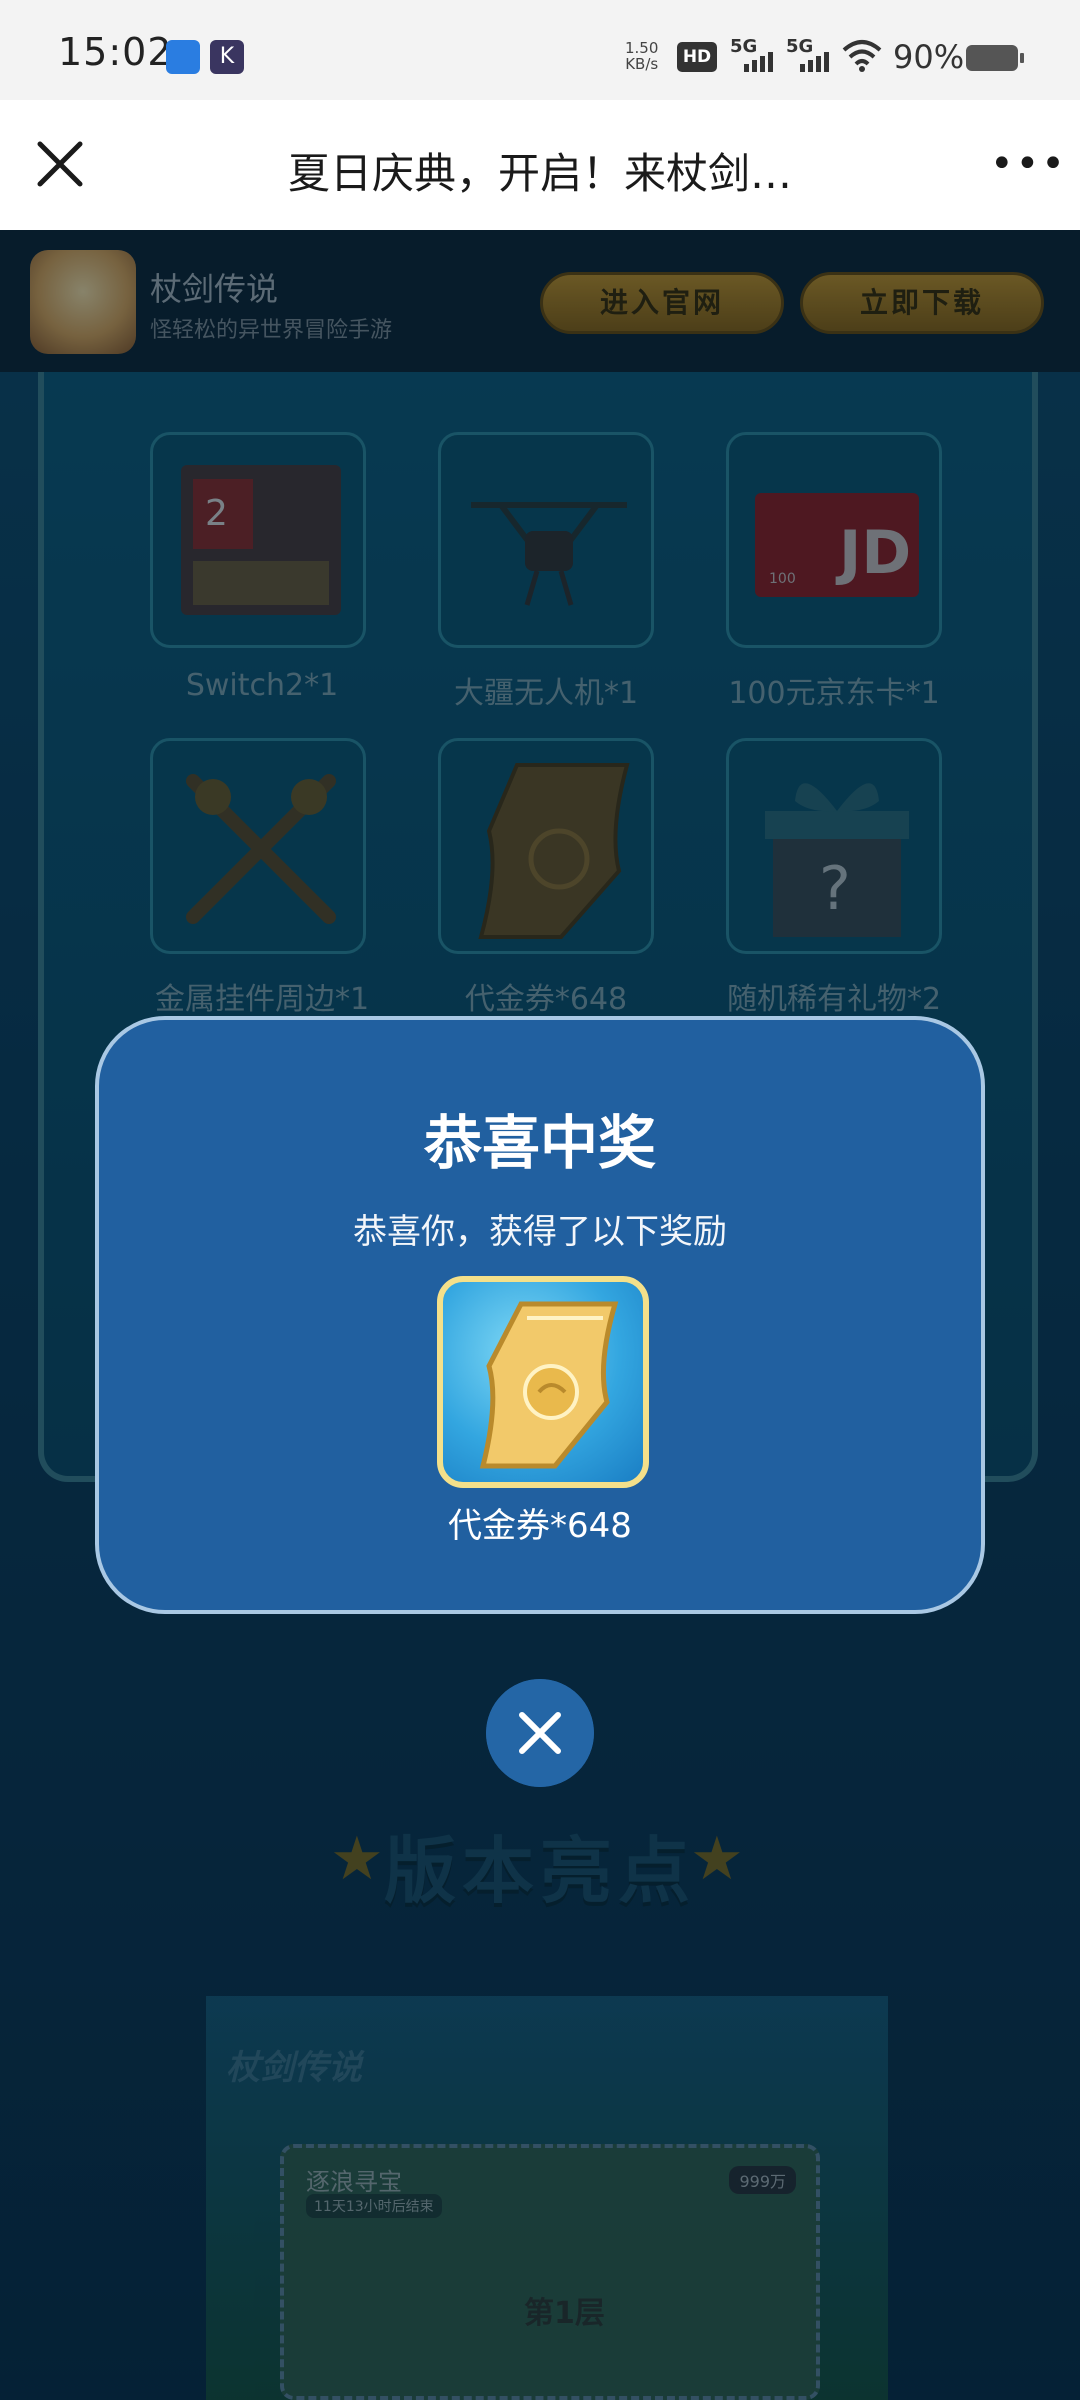 Image resolution: width=1080 pixels, height=2400 pixels. I want to click on net-speed-unit: KB/s, so click(642, 64).